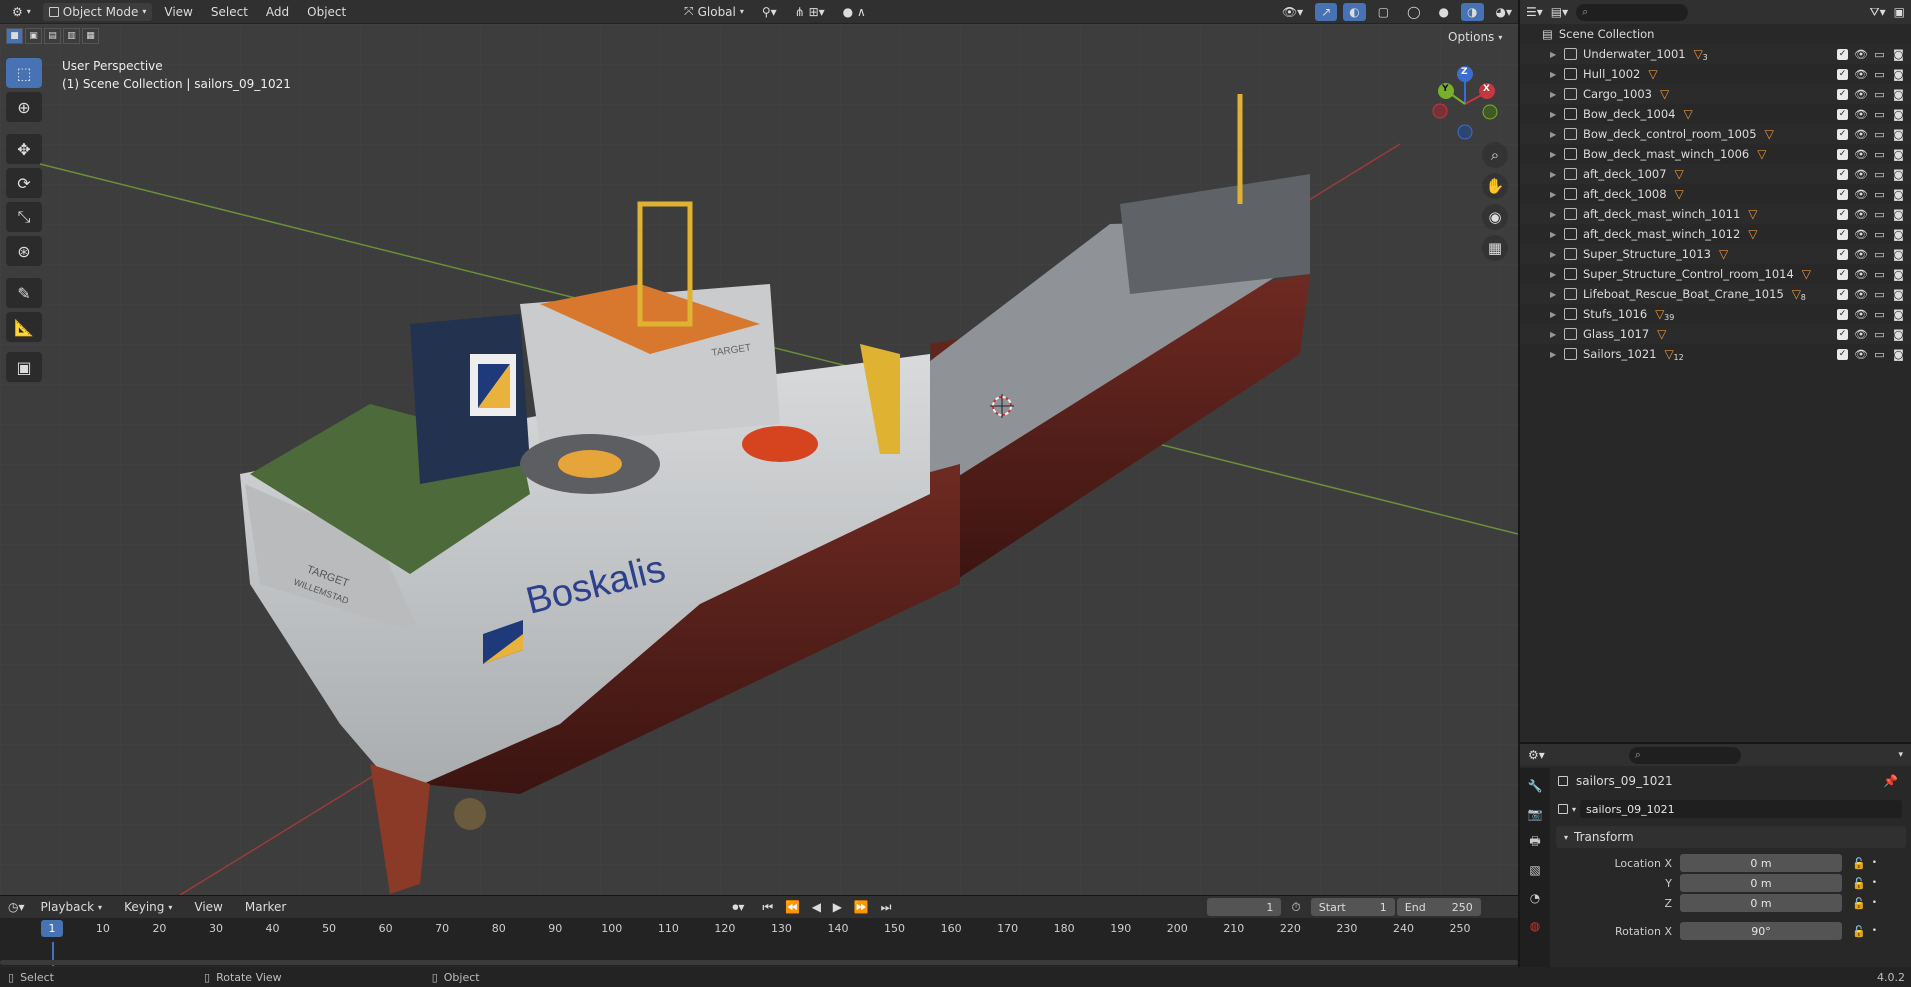  Describe the element at coordinates (1761, 931) in the screenshot. I see `rotation-x-field: 90°` at that location.